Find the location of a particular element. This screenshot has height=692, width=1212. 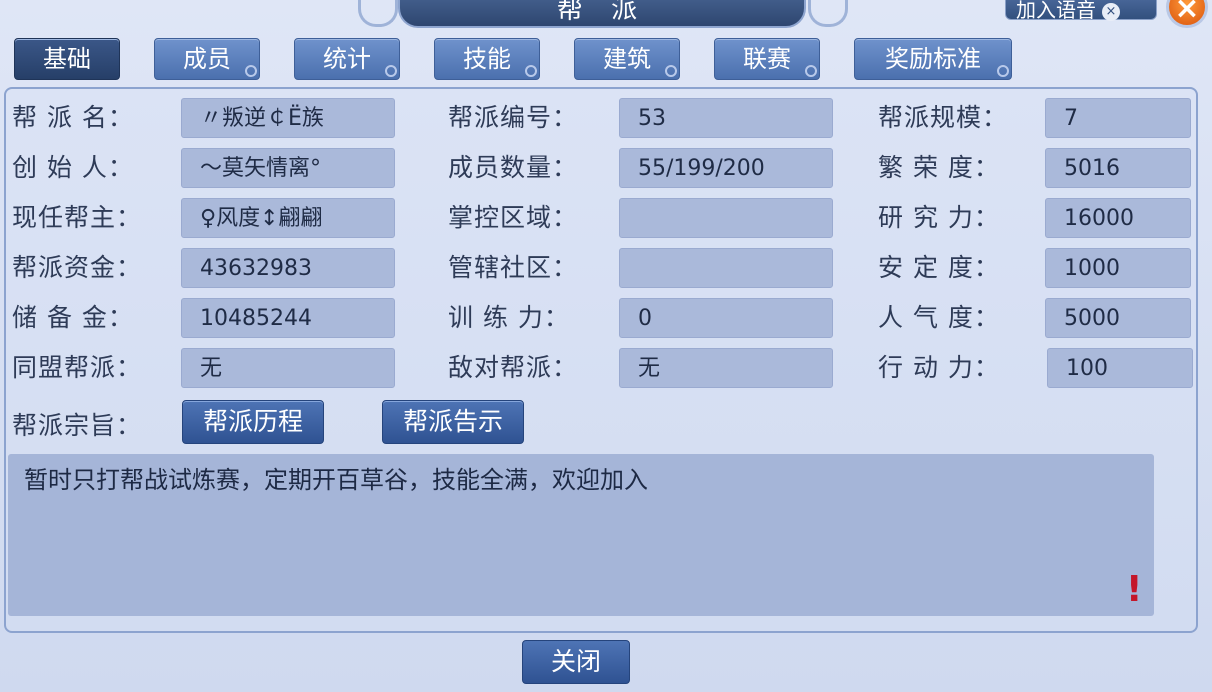

field-label-stability: 安 定 度： is located at coordinates (939, 267).